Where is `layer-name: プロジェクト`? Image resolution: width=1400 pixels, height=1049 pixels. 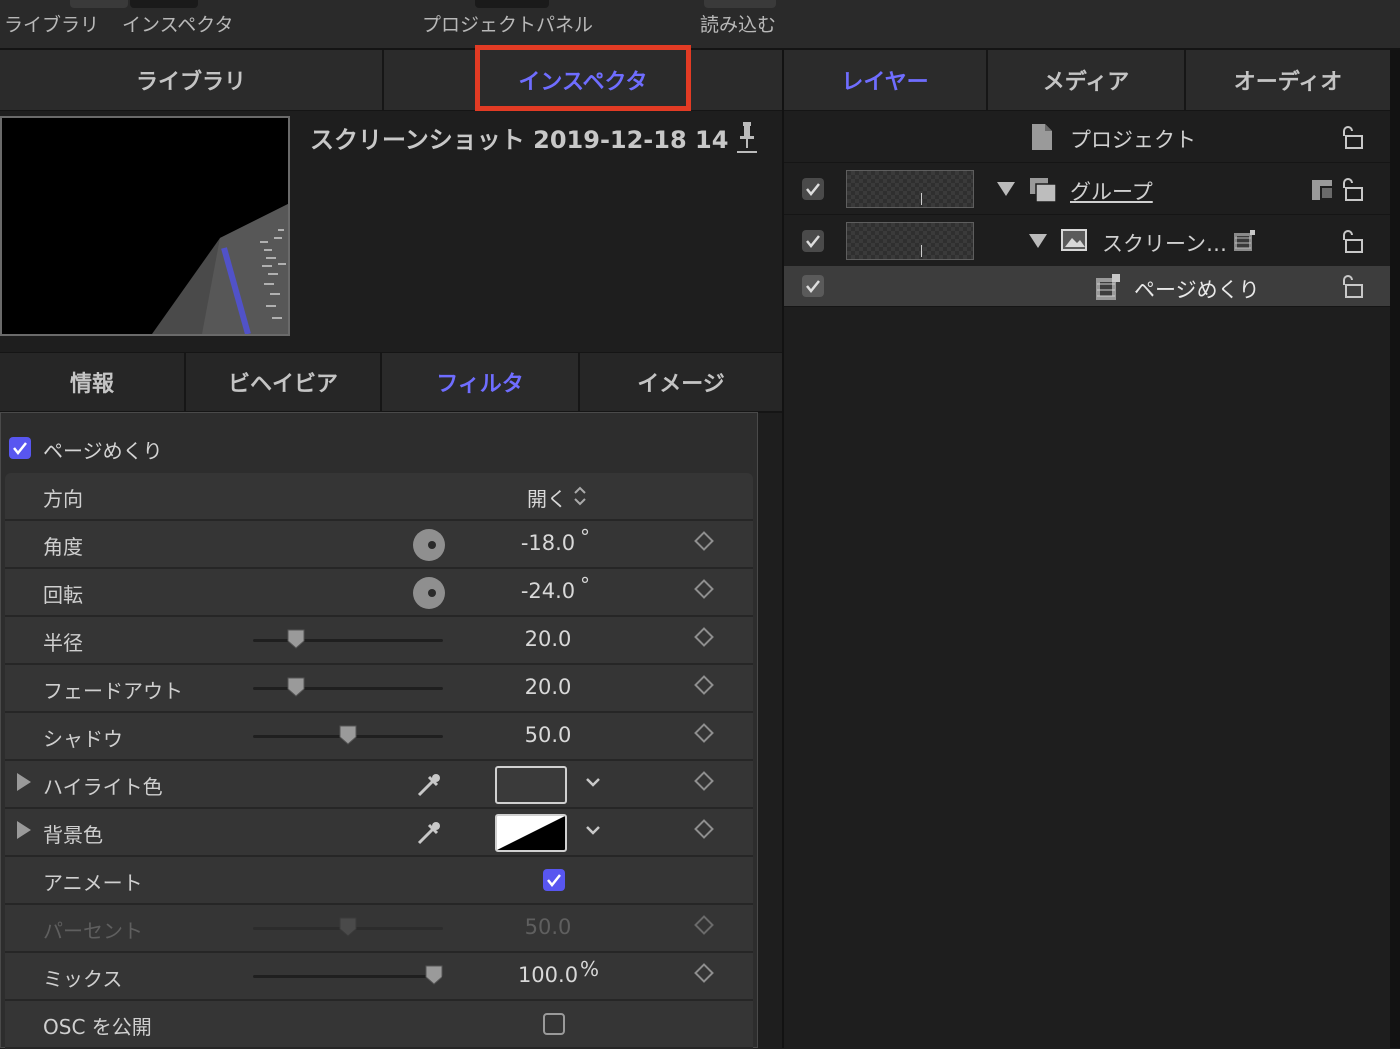
layer-name: プロジェクト is located at coordinates (1133, 140).